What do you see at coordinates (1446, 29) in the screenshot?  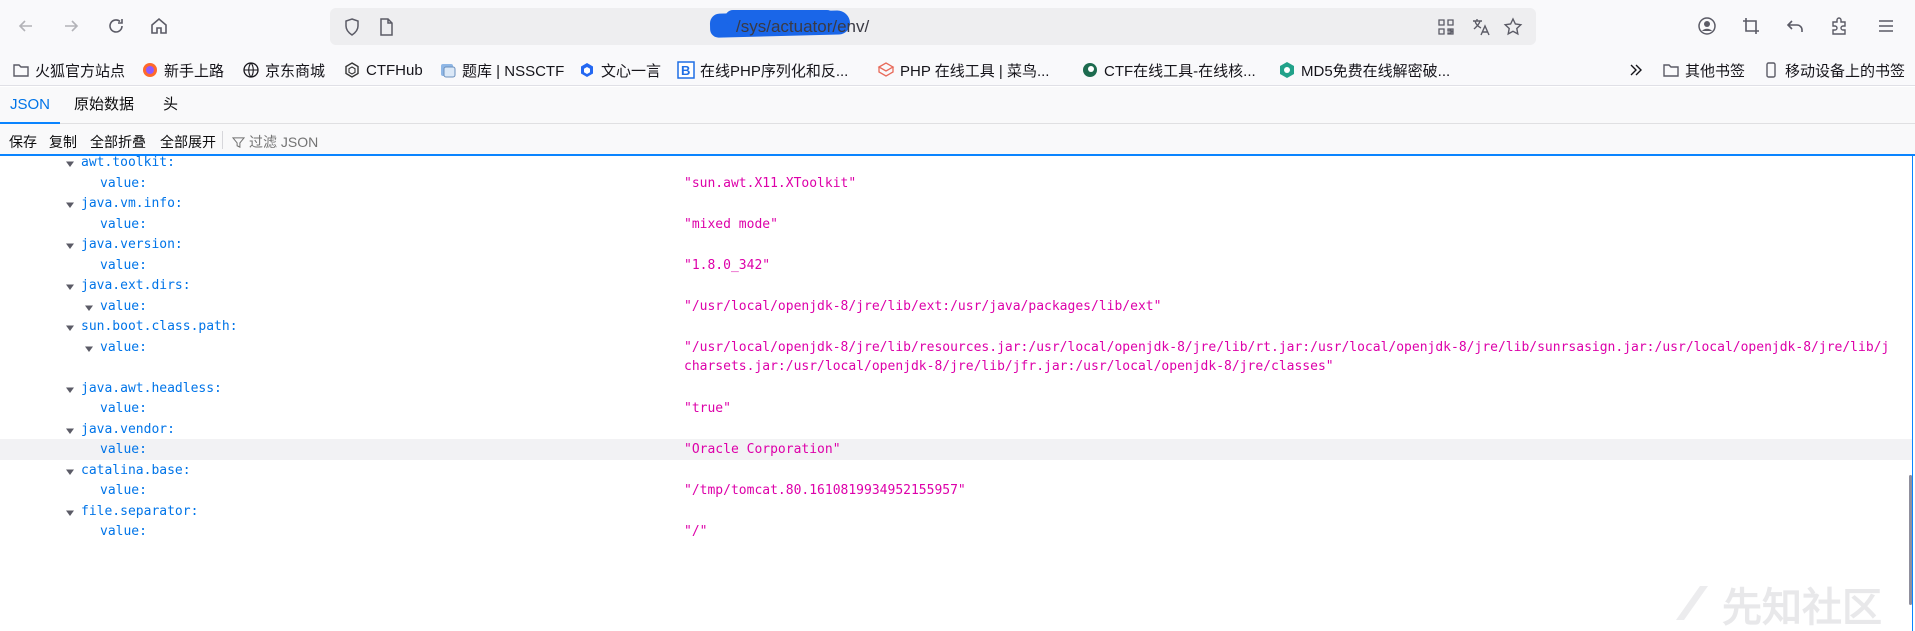 I see `qr-code-icon` at bounding box center [1446, 29].